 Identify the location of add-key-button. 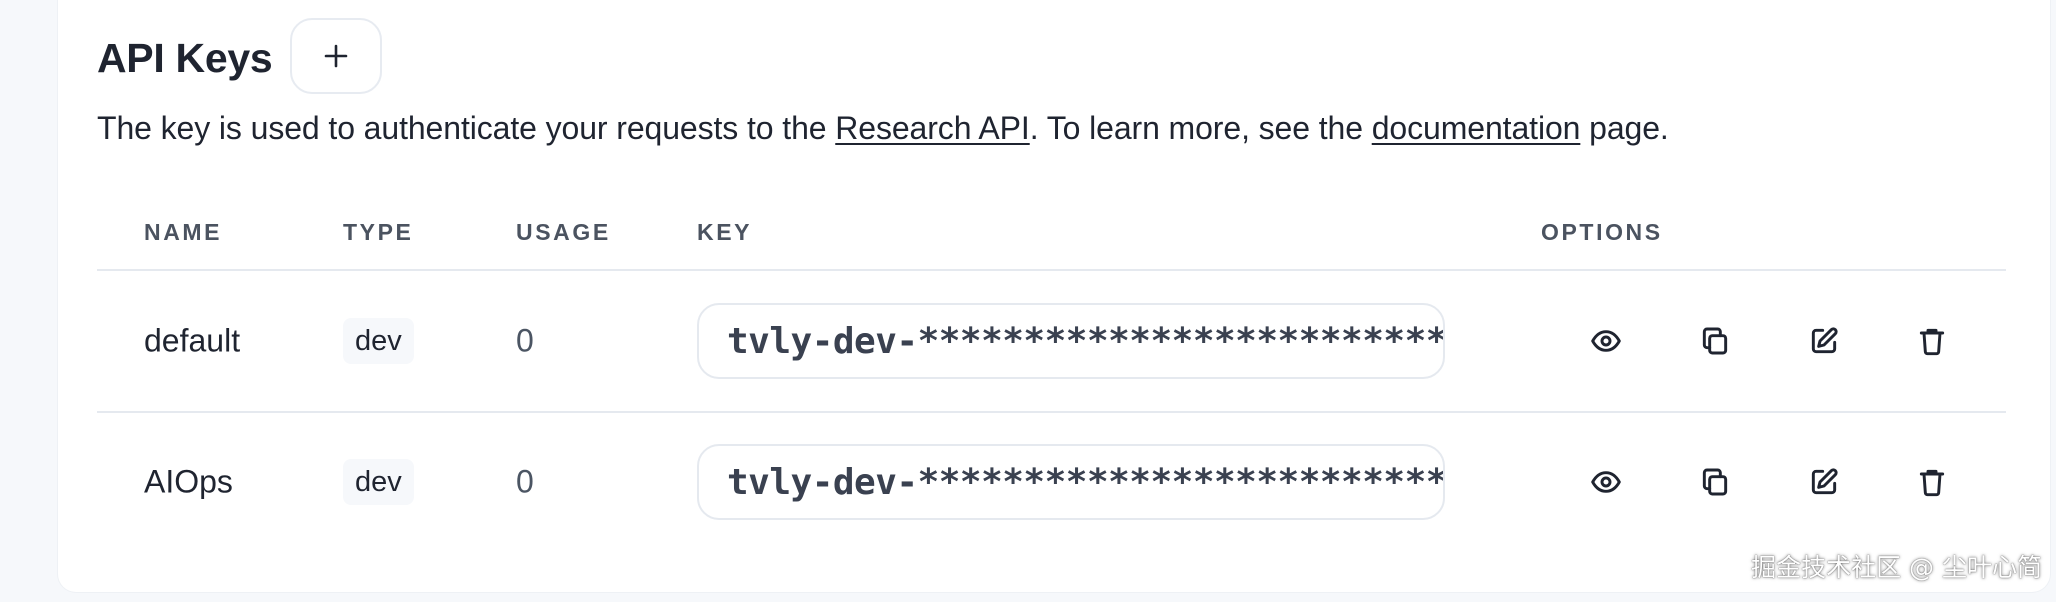
(336, 56).